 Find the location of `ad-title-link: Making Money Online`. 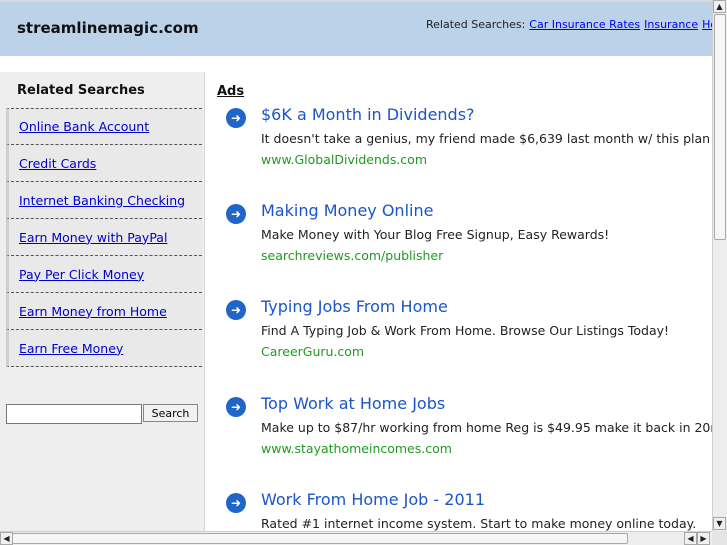

ad-title-link: Making Money Online is located at coordinates (347, 210).